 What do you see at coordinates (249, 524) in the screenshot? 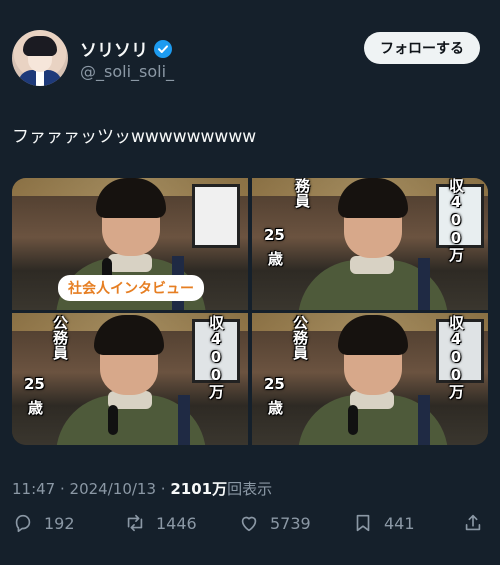
I see `like-icon` at bounding box center [249, 524].